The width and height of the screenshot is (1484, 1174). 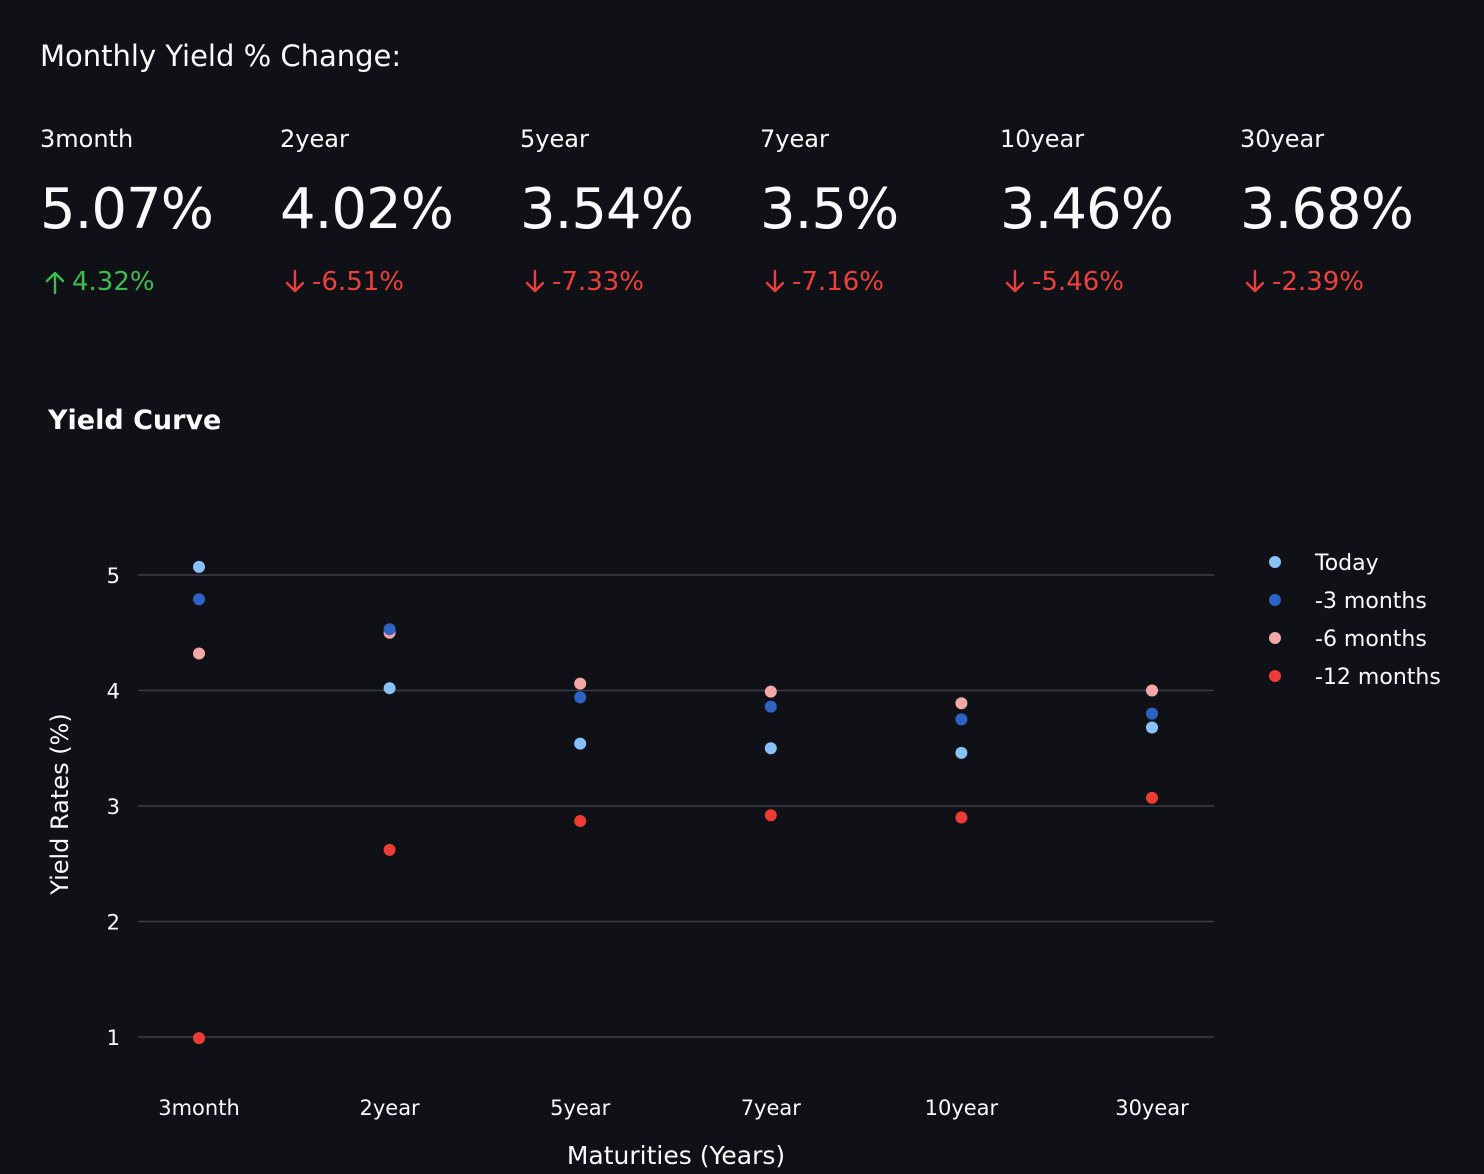 I want to click on metric-delta: -6.51%, so click(x=344, y=282).